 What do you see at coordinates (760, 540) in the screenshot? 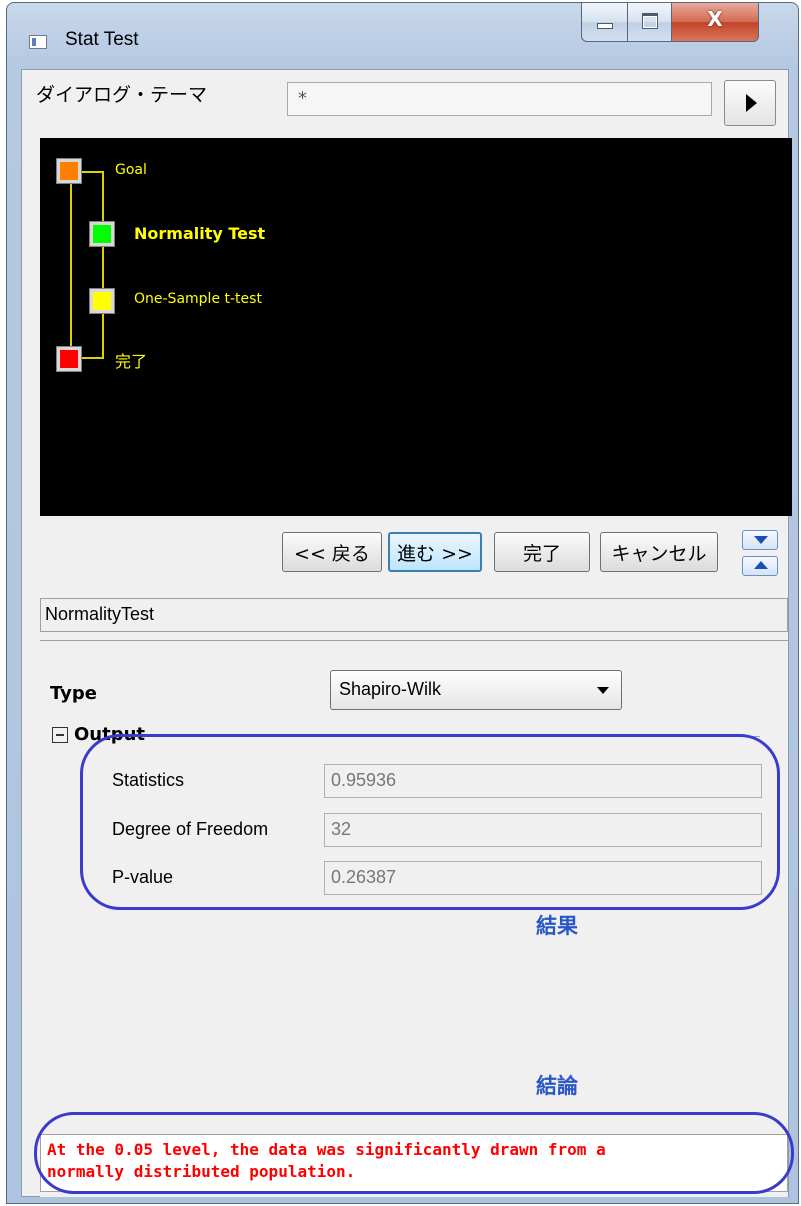
I see `collapse-panel-button` at bounding box center [760, 540].